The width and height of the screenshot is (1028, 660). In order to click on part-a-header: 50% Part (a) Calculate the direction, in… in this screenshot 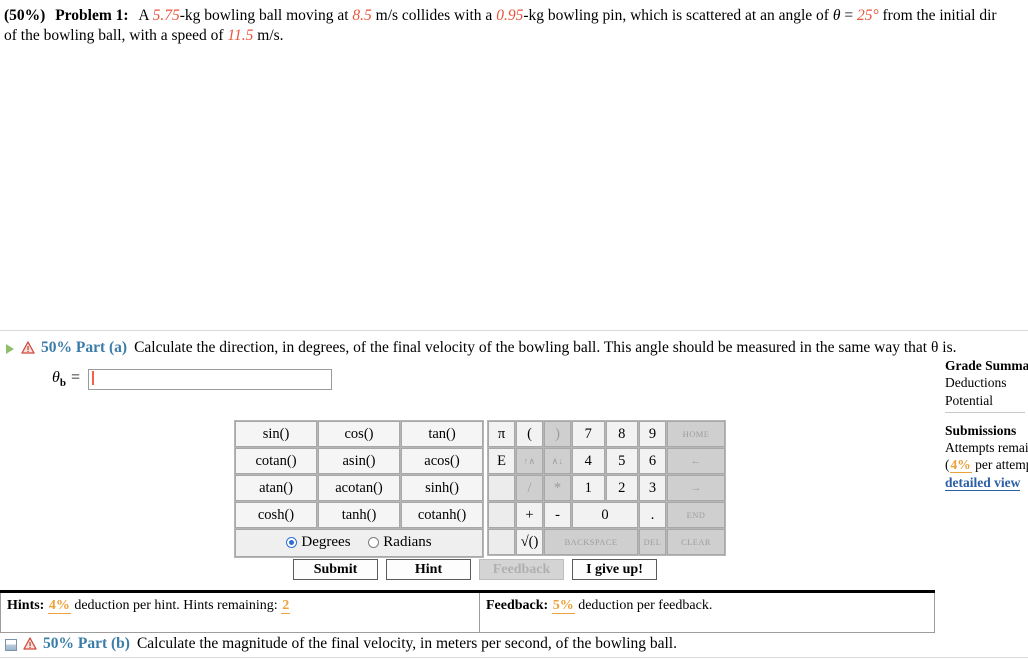, I will do `click(514, 348)`.